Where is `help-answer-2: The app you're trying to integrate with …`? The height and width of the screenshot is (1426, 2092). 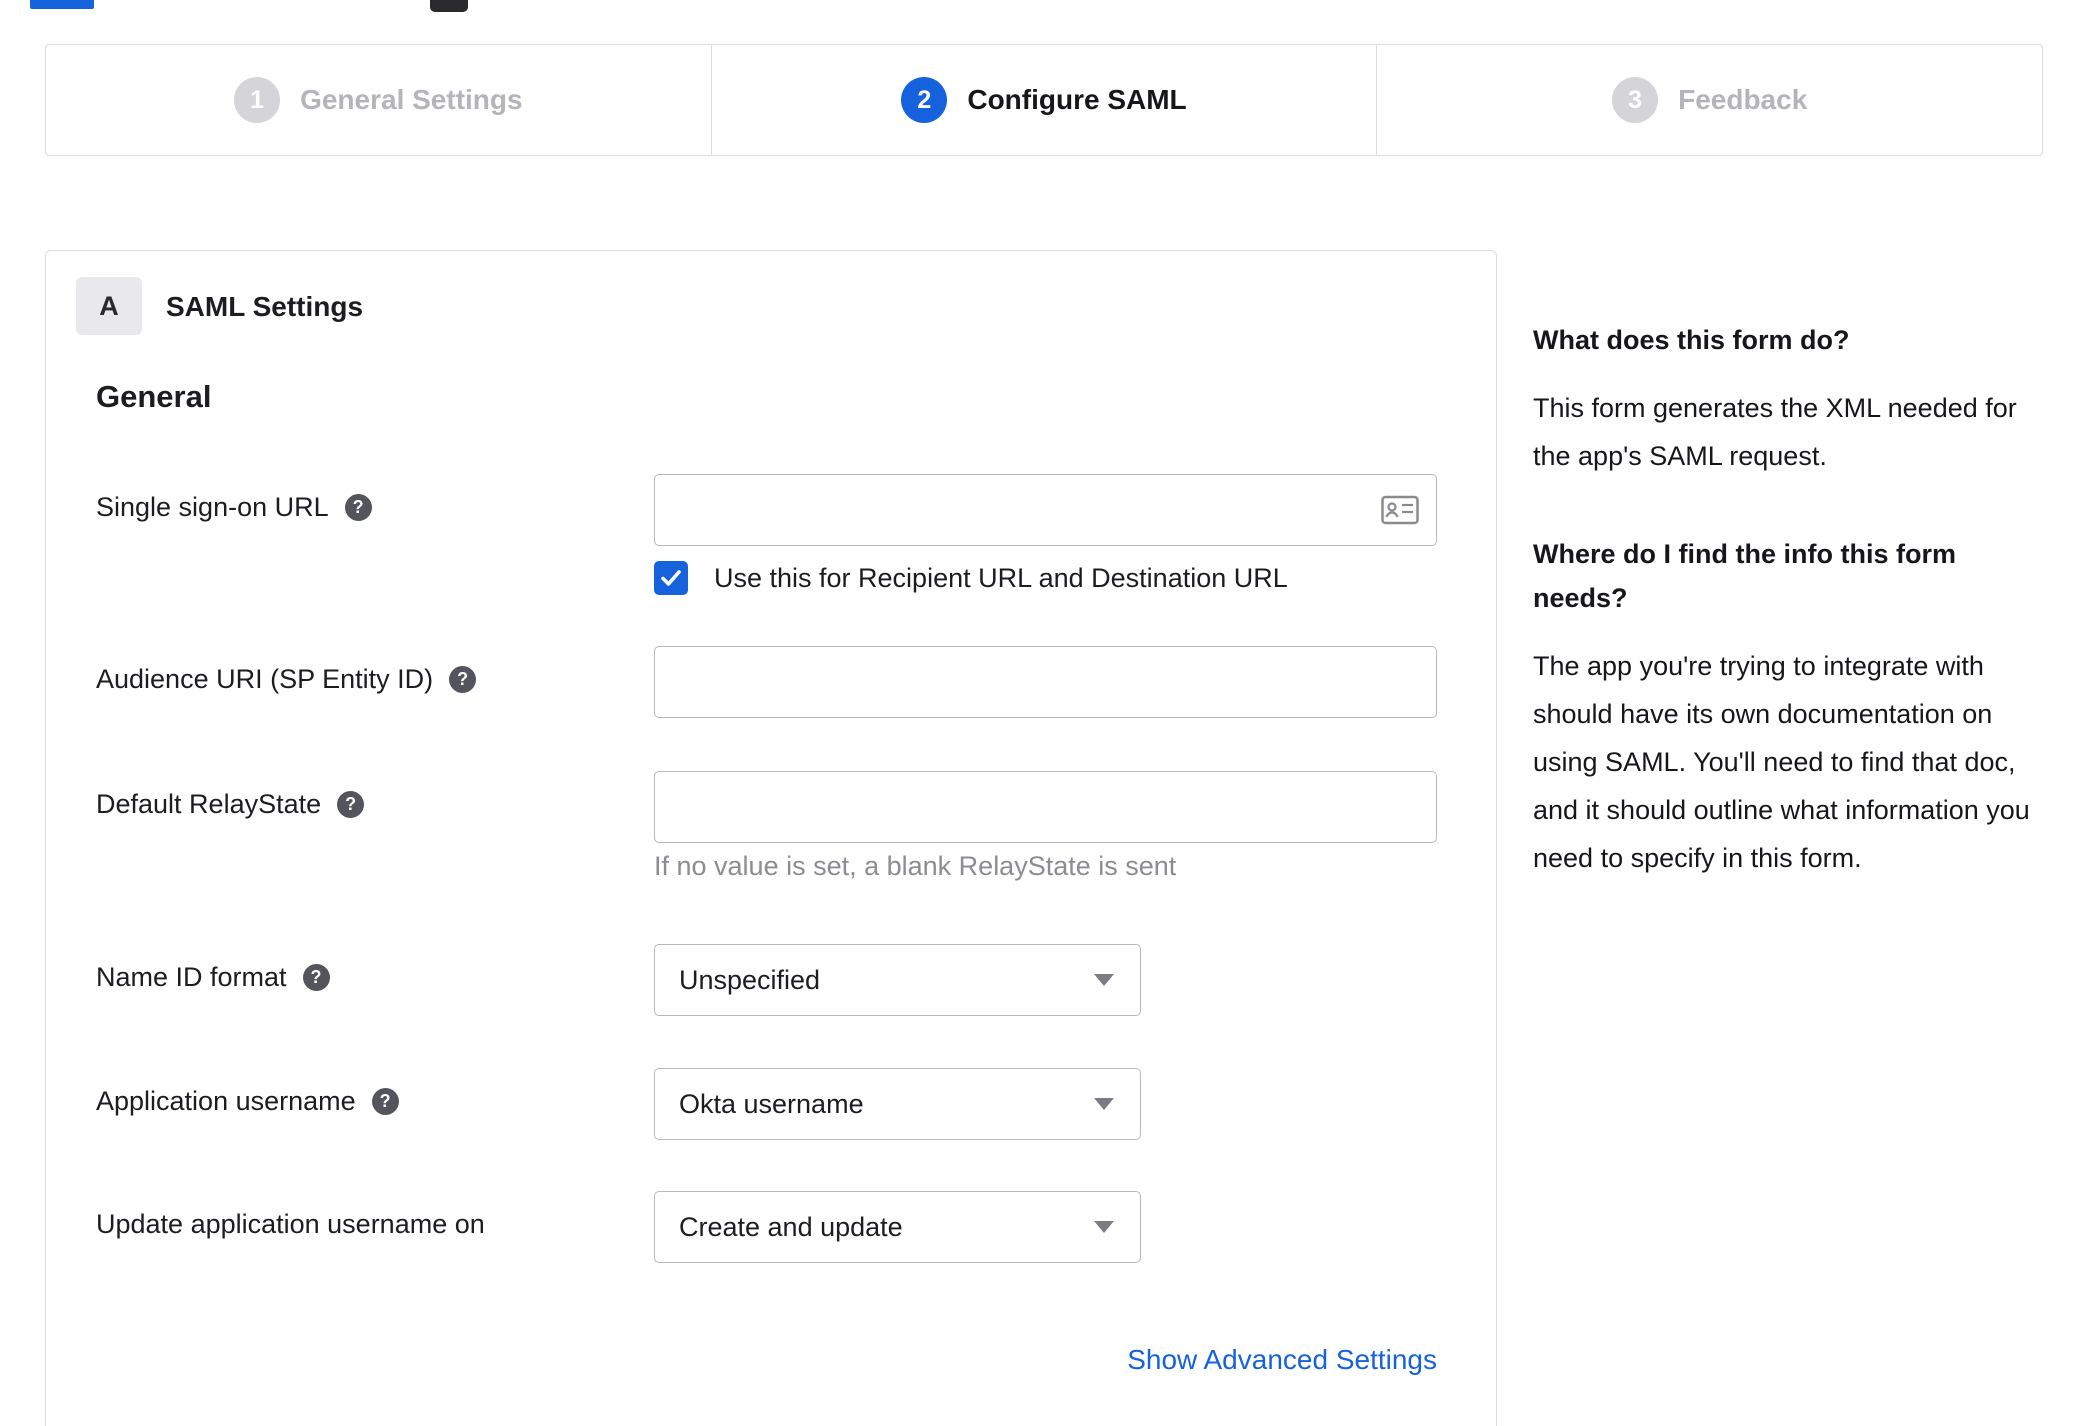 help-answer-2: The app you're trying to integrate with … is located at coordinates (1781, 762).